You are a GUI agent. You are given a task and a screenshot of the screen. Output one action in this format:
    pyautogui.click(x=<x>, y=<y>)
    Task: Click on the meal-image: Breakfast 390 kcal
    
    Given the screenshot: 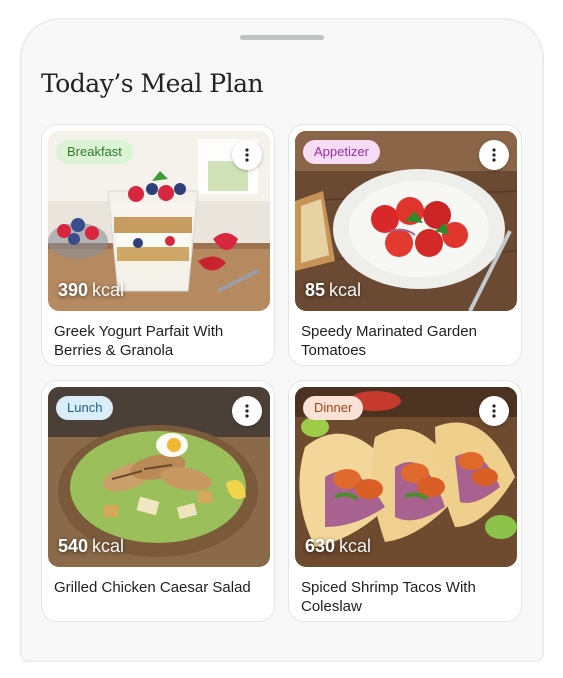 What is the action you would take?
    pyautogui.click(x=159, y=221)
    